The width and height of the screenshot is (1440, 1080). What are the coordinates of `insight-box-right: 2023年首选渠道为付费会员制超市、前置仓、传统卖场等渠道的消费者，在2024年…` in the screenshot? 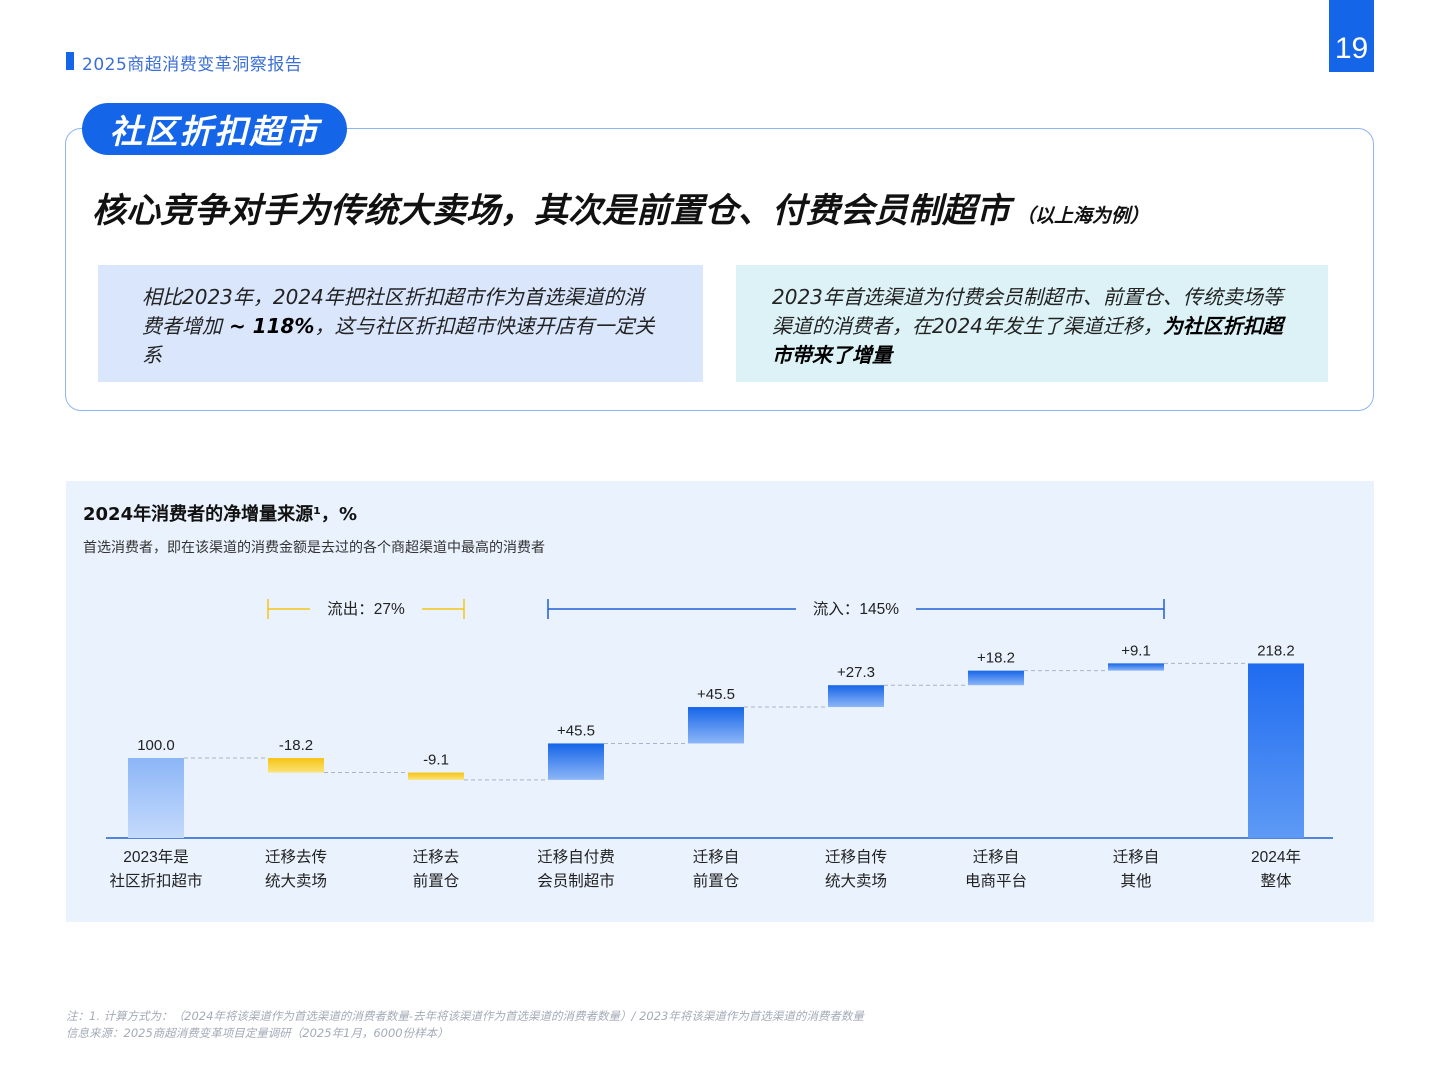 It's located at (1032, 323).